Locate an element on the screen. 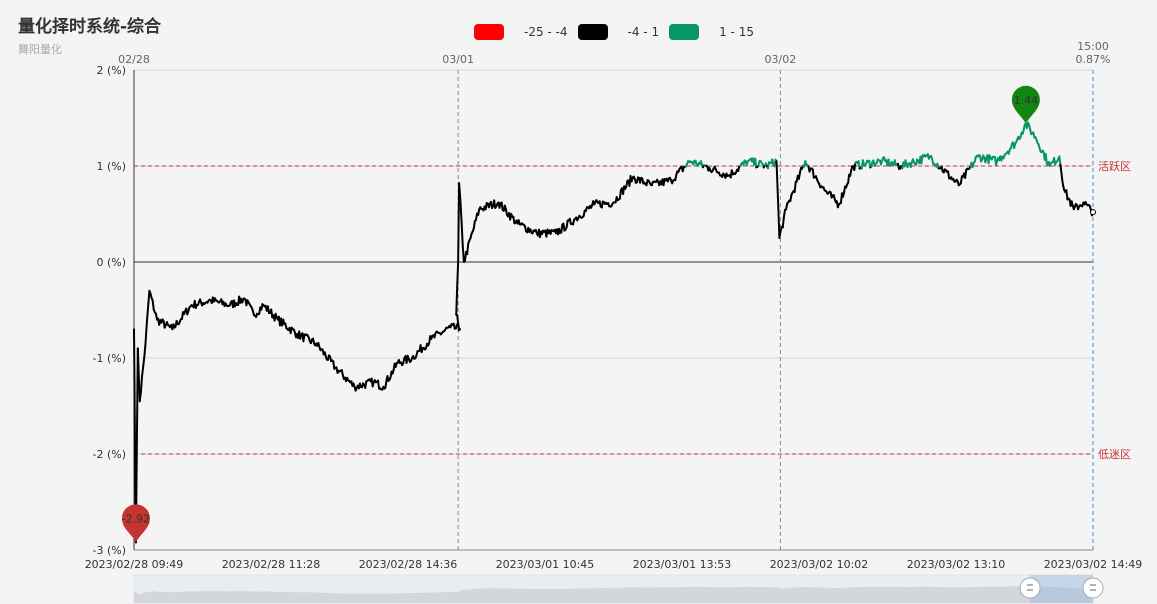 Image resolution: width=1157 pixels, height=604 pixels. x-tick-label: 2023/03/02 10:02 is located at coordinates (819, 564).